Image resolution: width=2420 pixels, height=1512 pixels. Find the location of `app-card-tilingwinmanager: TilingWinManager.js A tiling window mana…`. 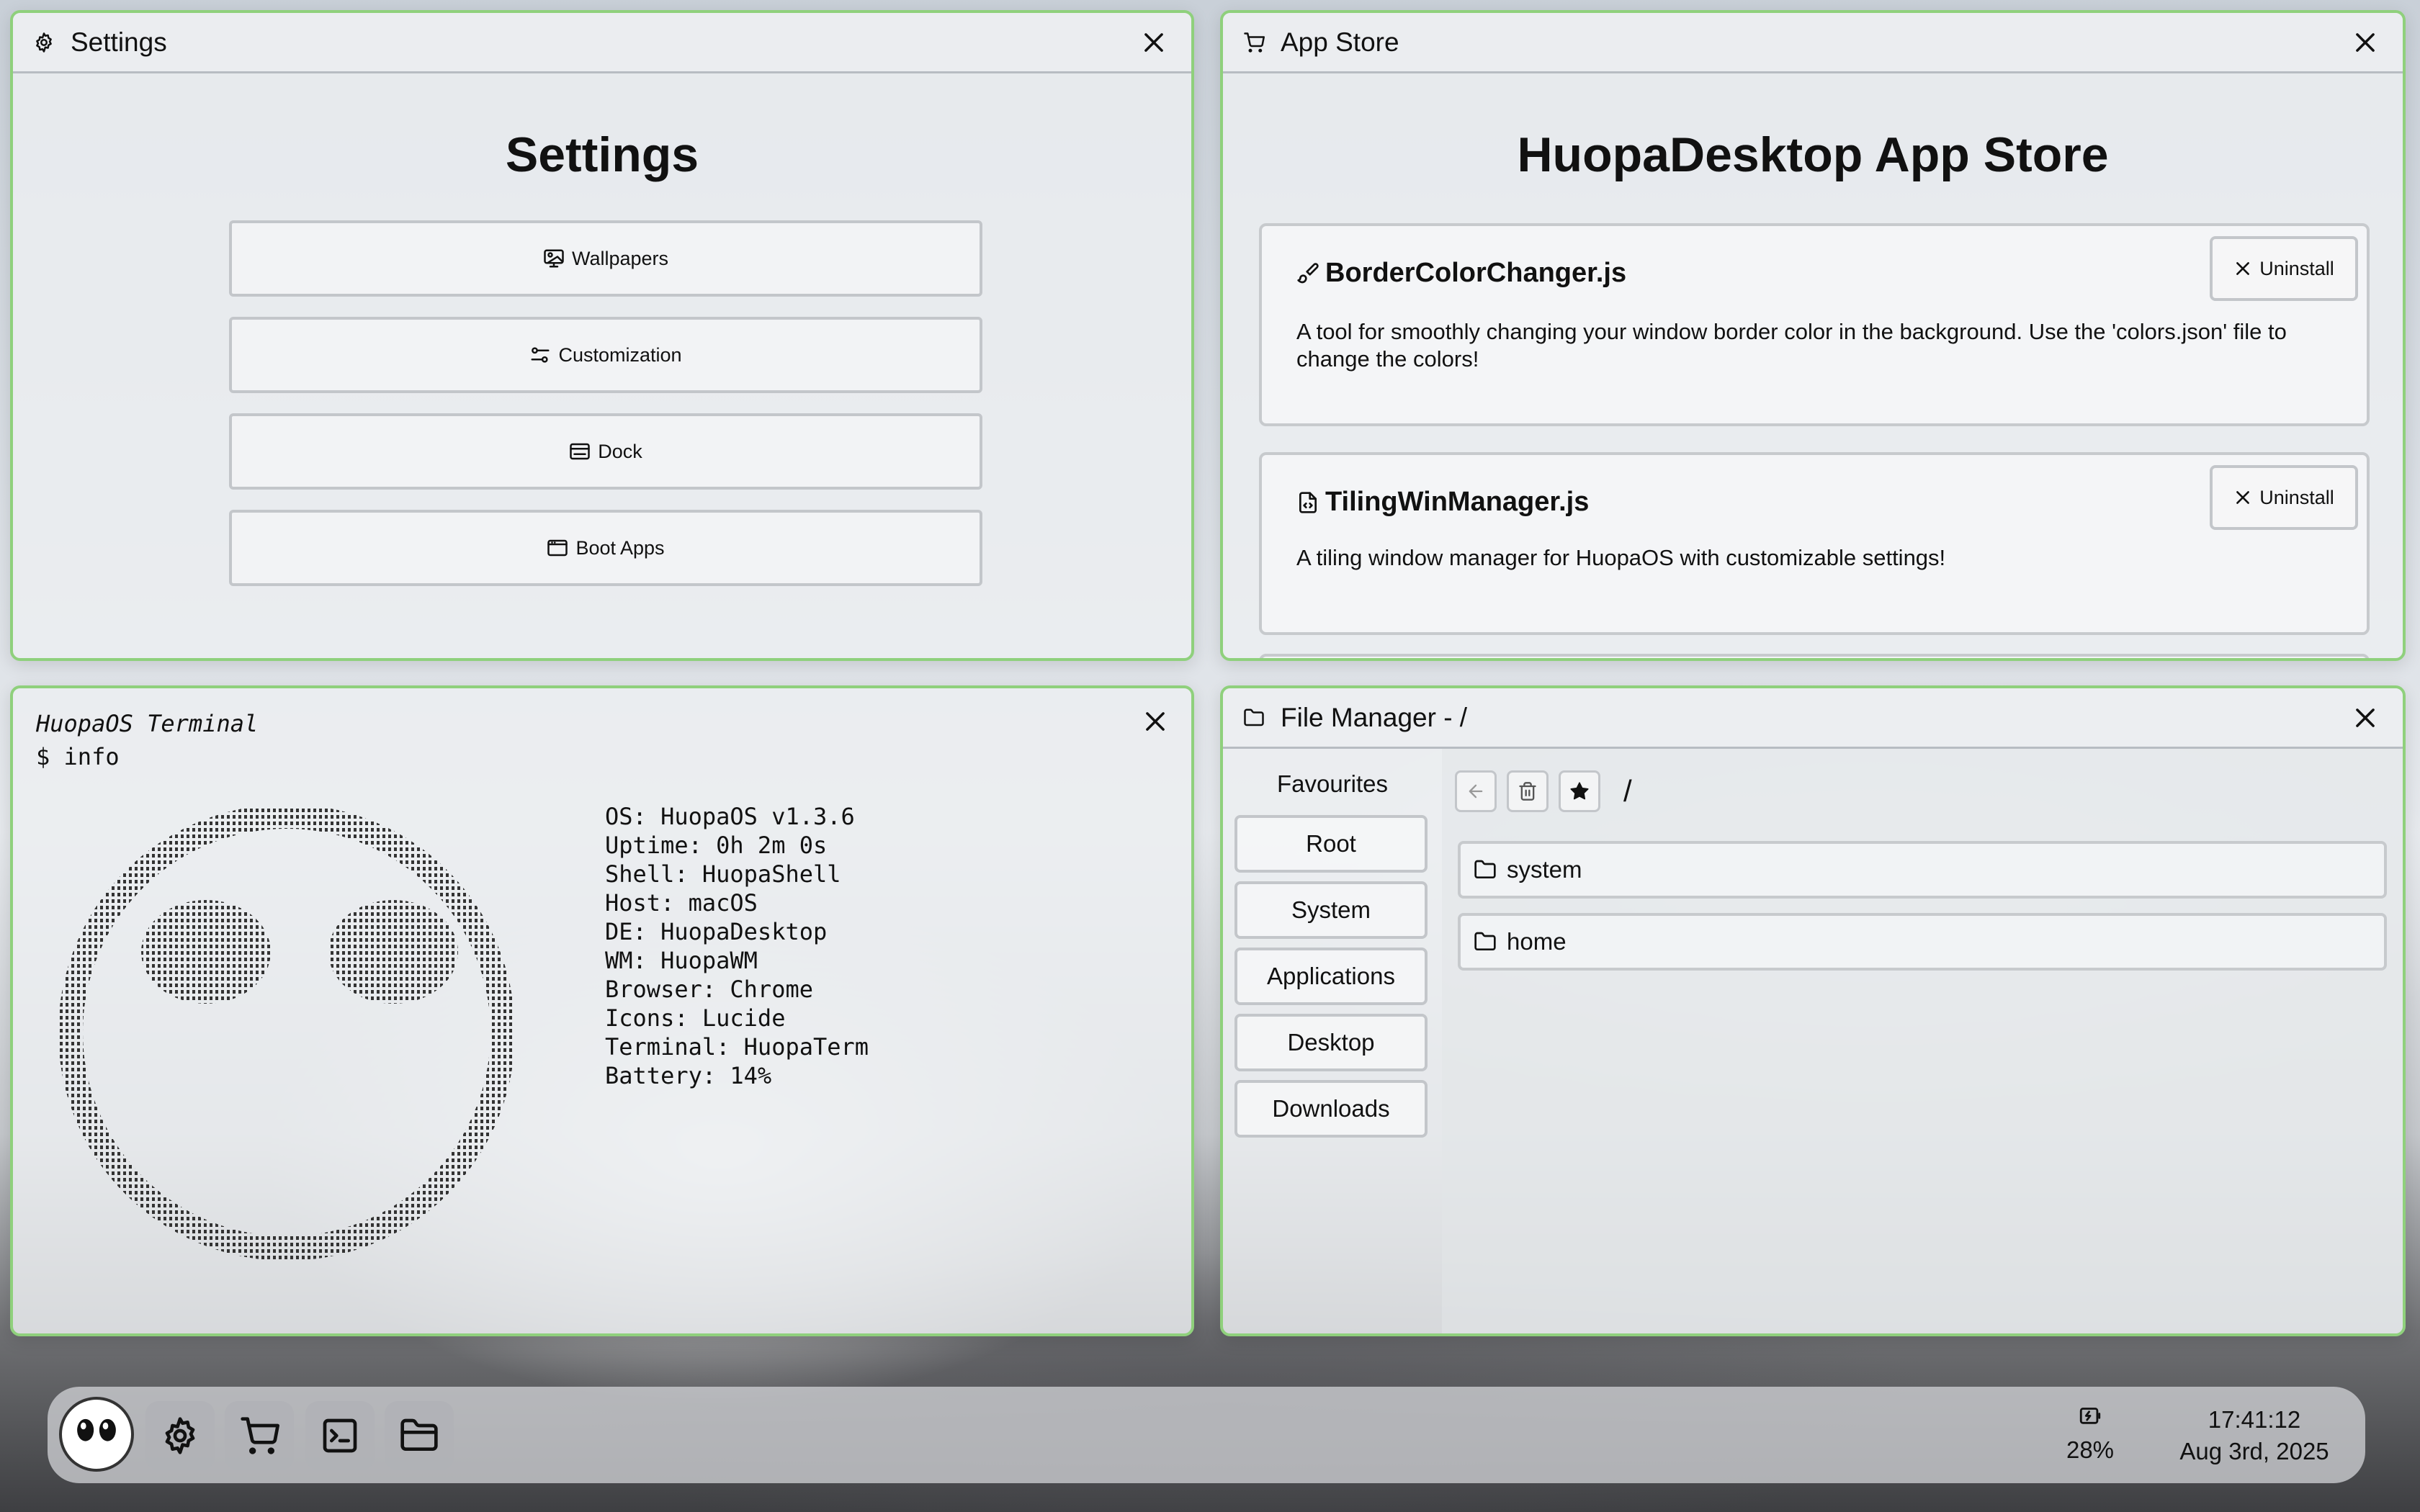

app-card-tilingwinmanager: TilingWinManager.js A tiling window mana… is located at coordinates (1814, 543).